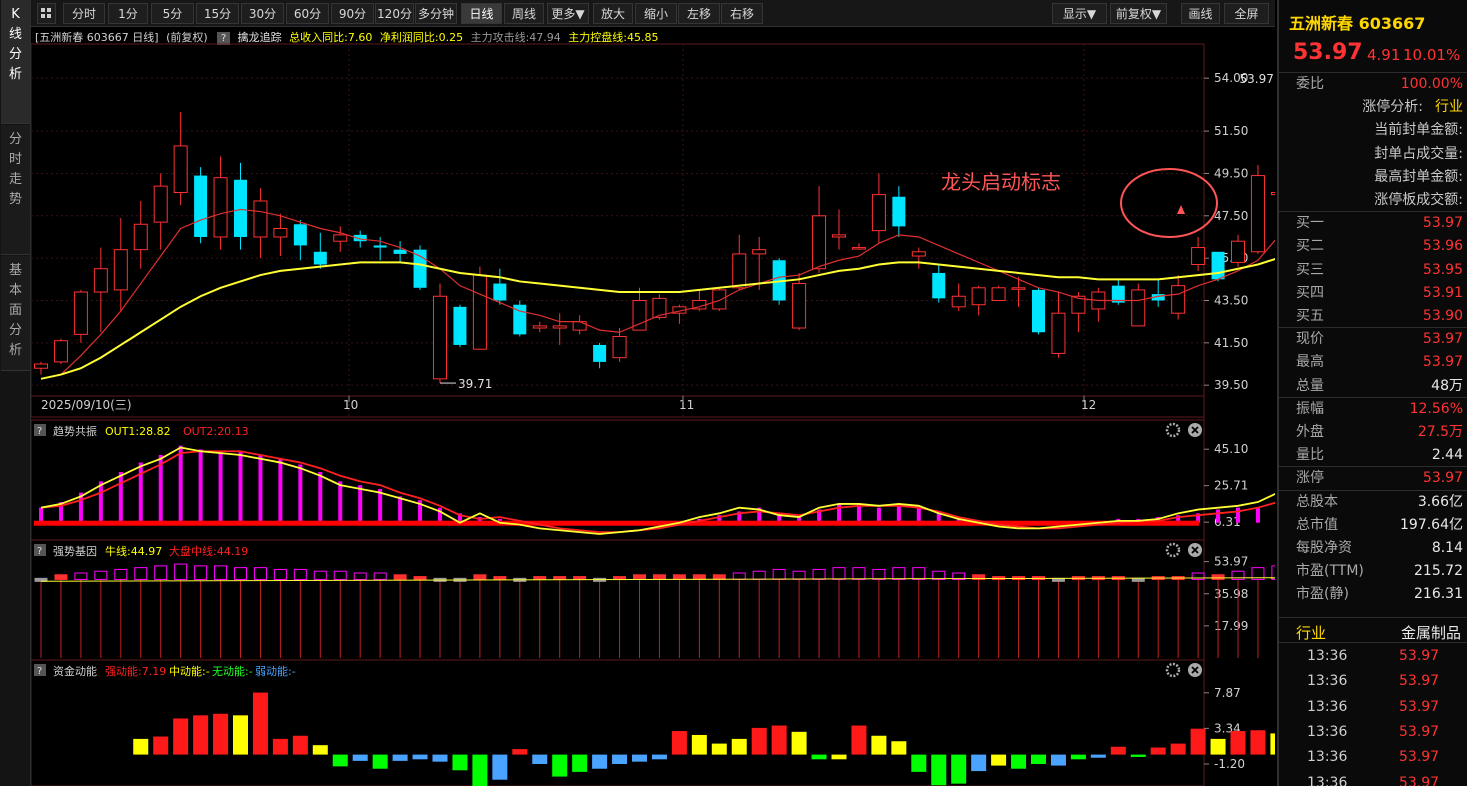 Image resolution: width=1467 pixels, height=786 pixels. What do you see at coordinates (1373, 386) in the screenshot?
I see `quote-row: 总量 48万` at bounding box center [1373, 386].